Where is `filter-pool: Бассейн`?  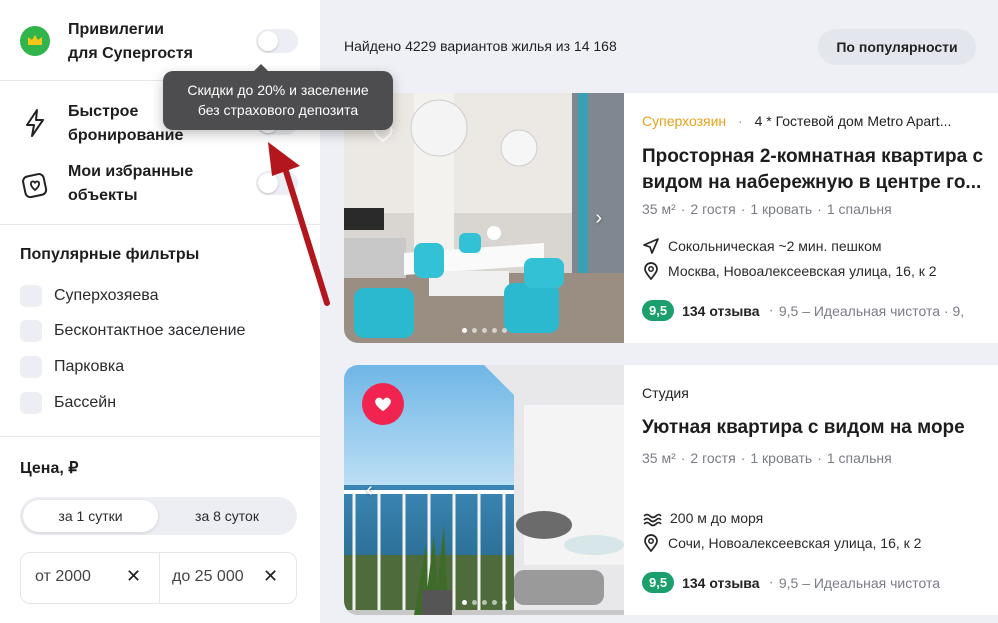
filter-pool: Бассейн is located at coordinates (68, 403).